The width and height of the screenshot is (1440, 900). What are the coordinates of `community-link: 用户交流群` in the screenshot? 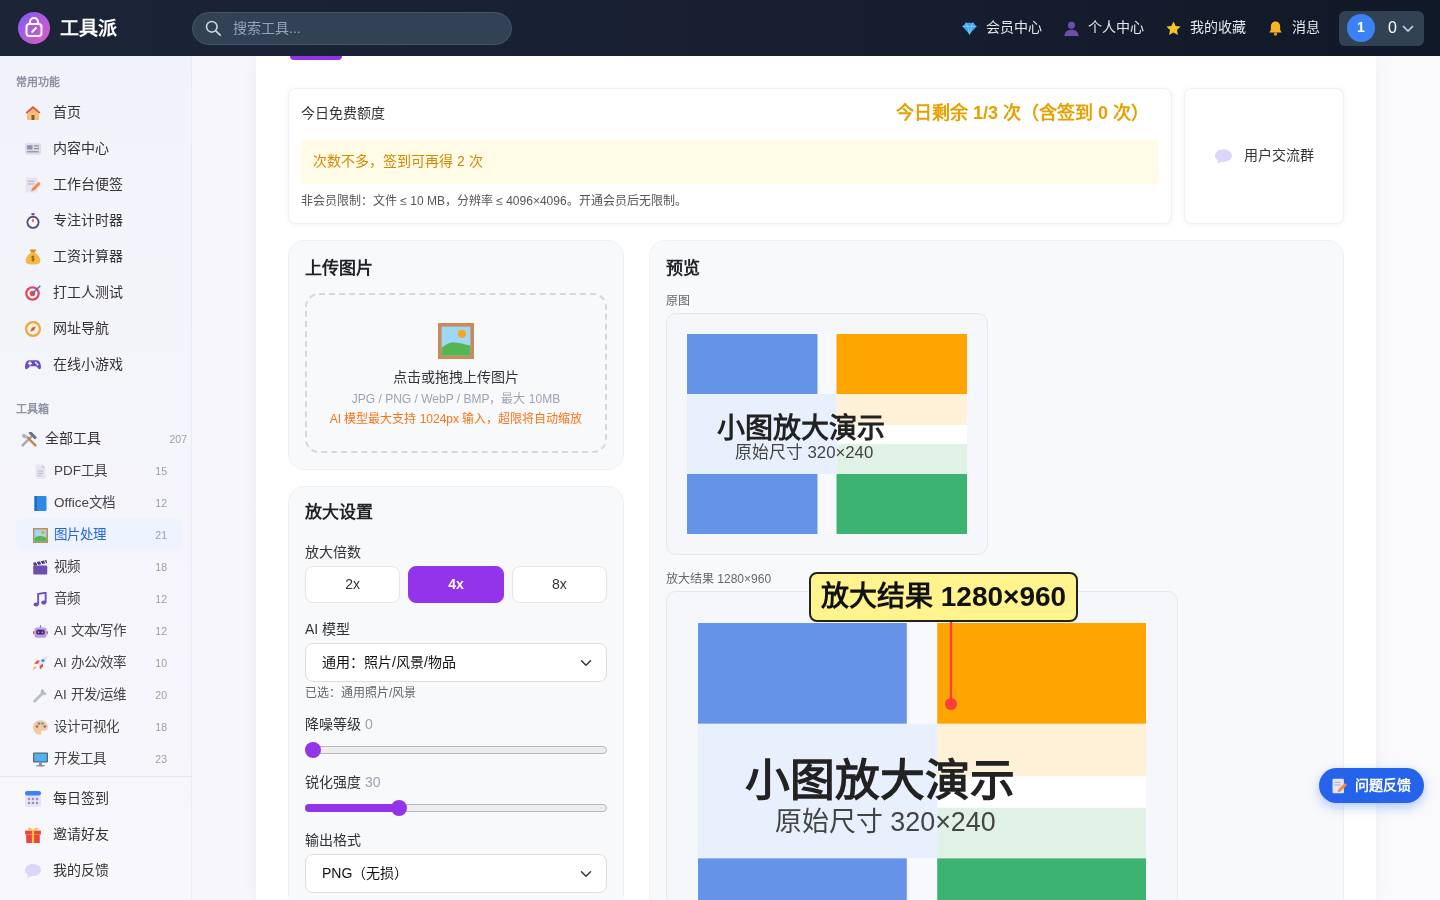 It's located at (1264, 156).